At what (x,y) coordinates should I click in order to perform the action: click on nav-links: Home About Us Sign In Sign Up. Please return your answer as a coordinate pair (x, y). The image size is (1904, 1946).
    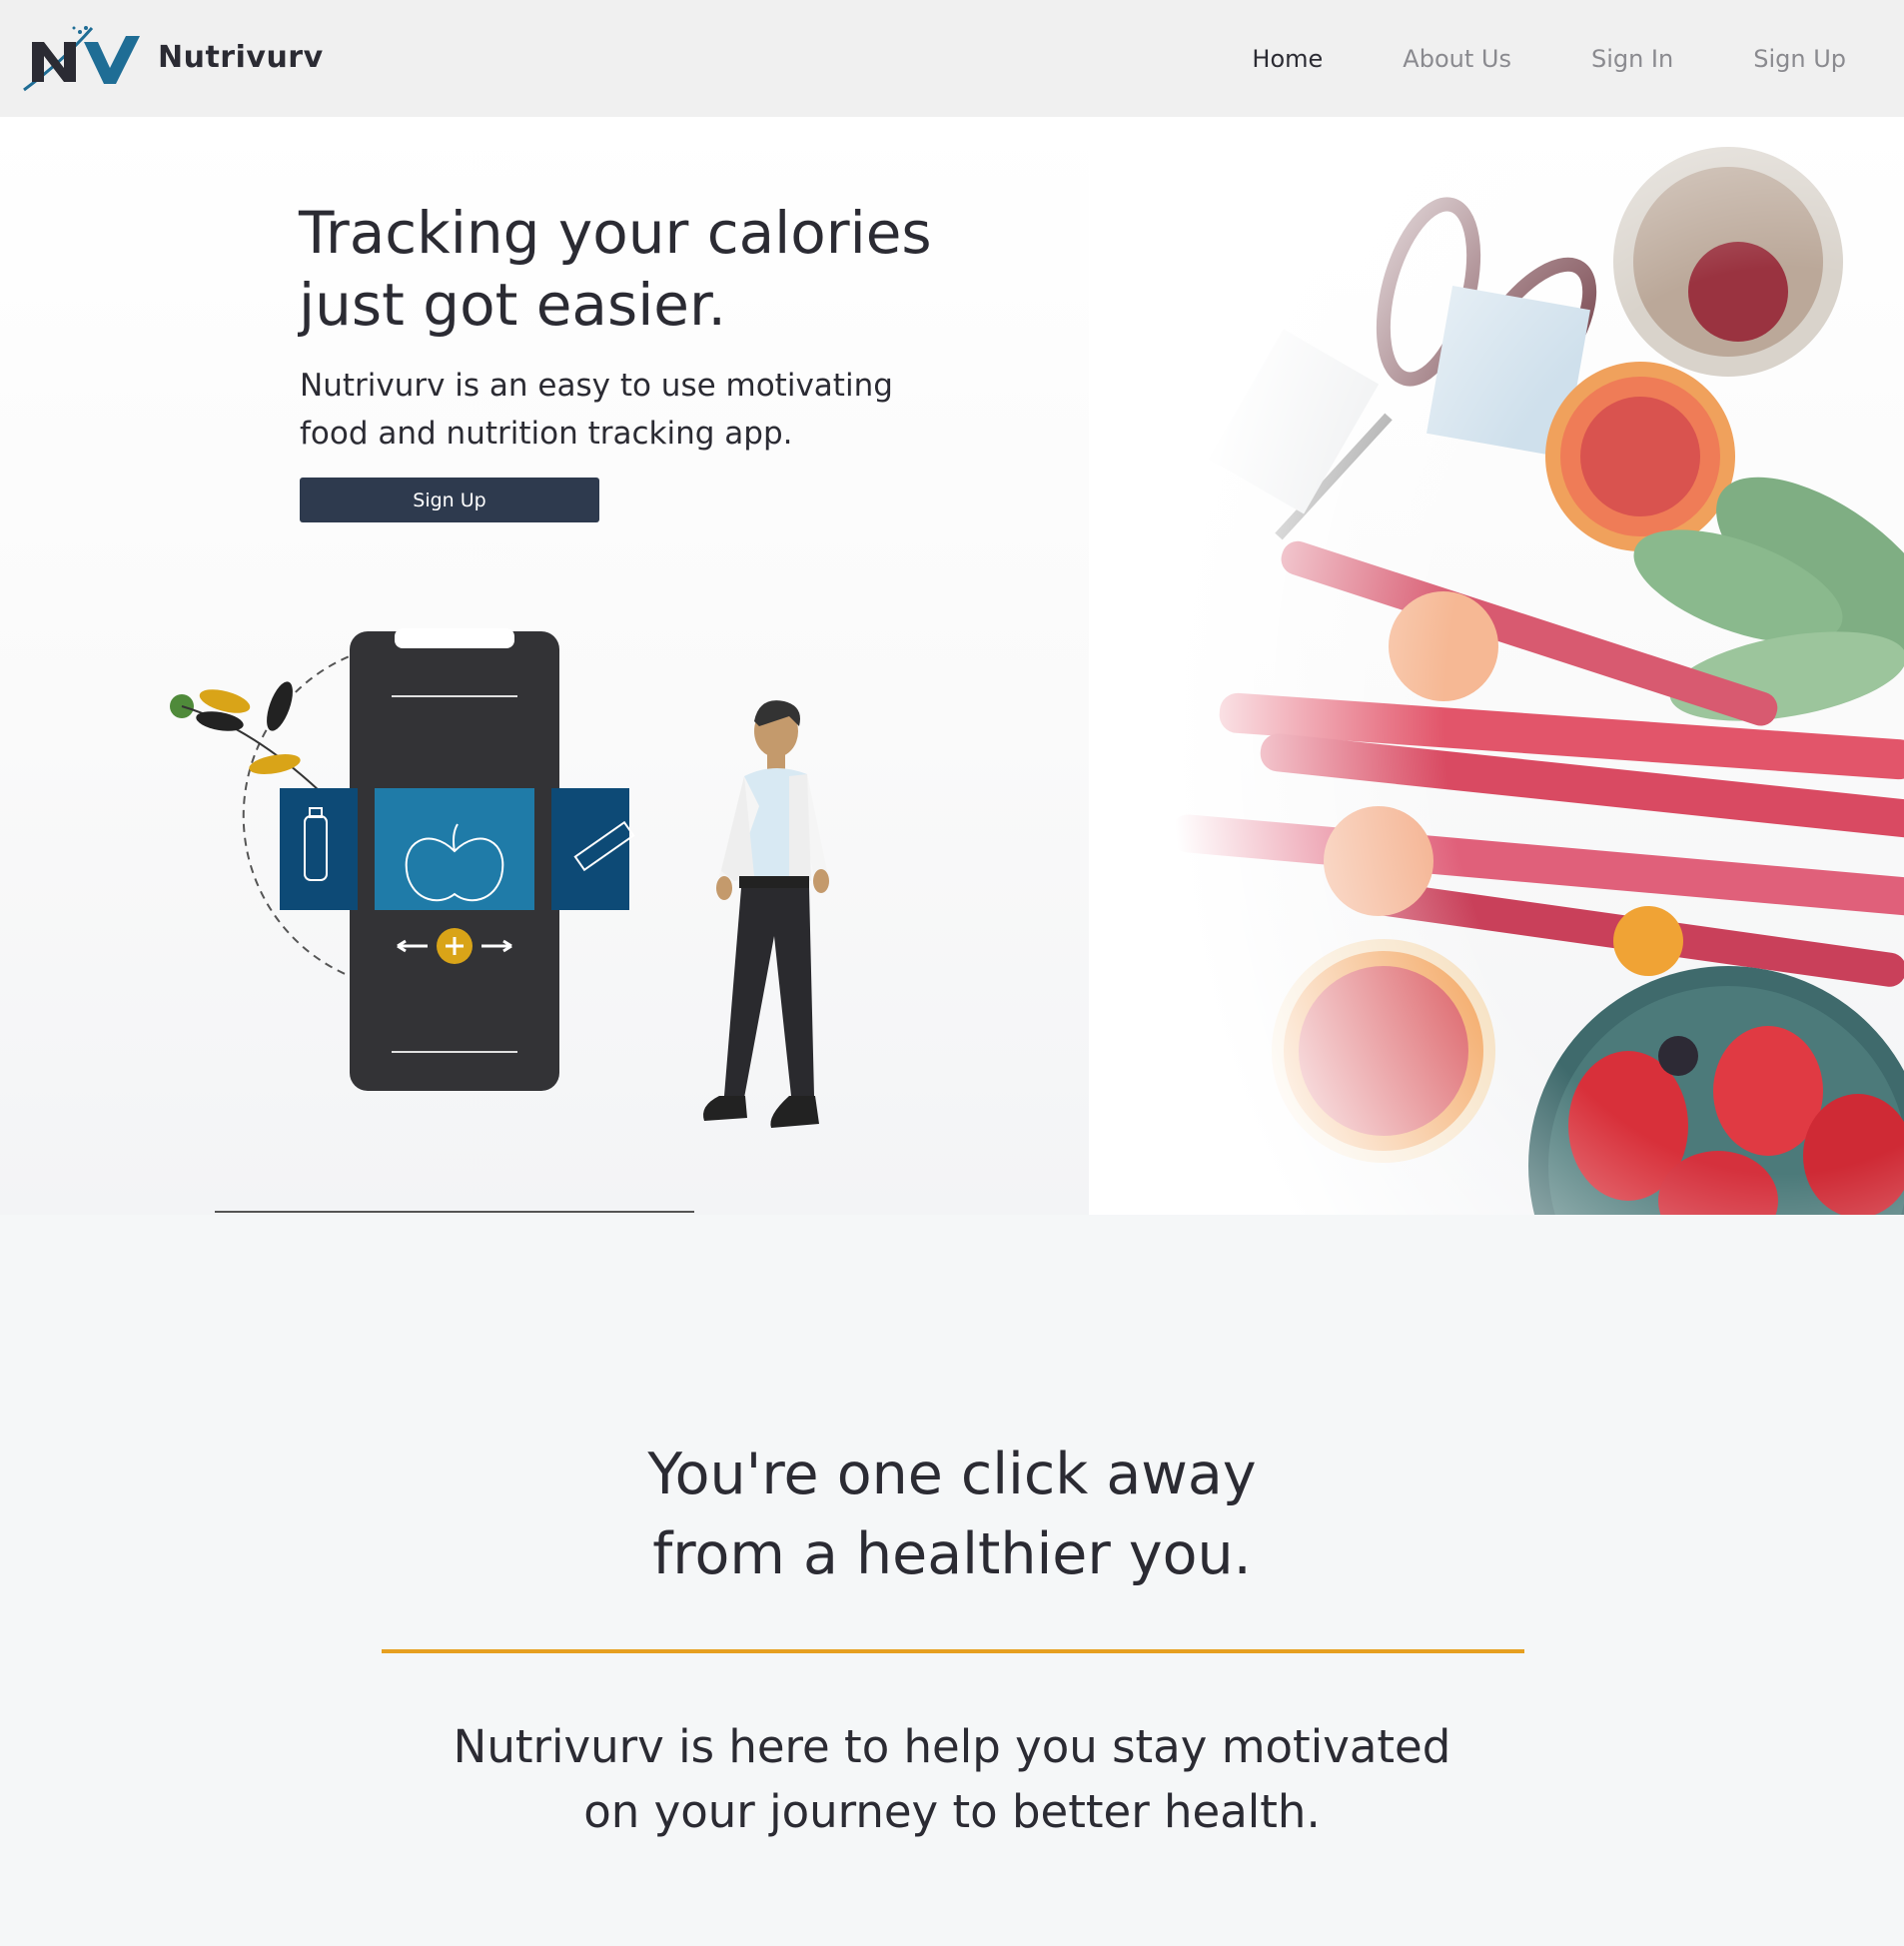
    Looking at the image, I should click on (1509, 58).